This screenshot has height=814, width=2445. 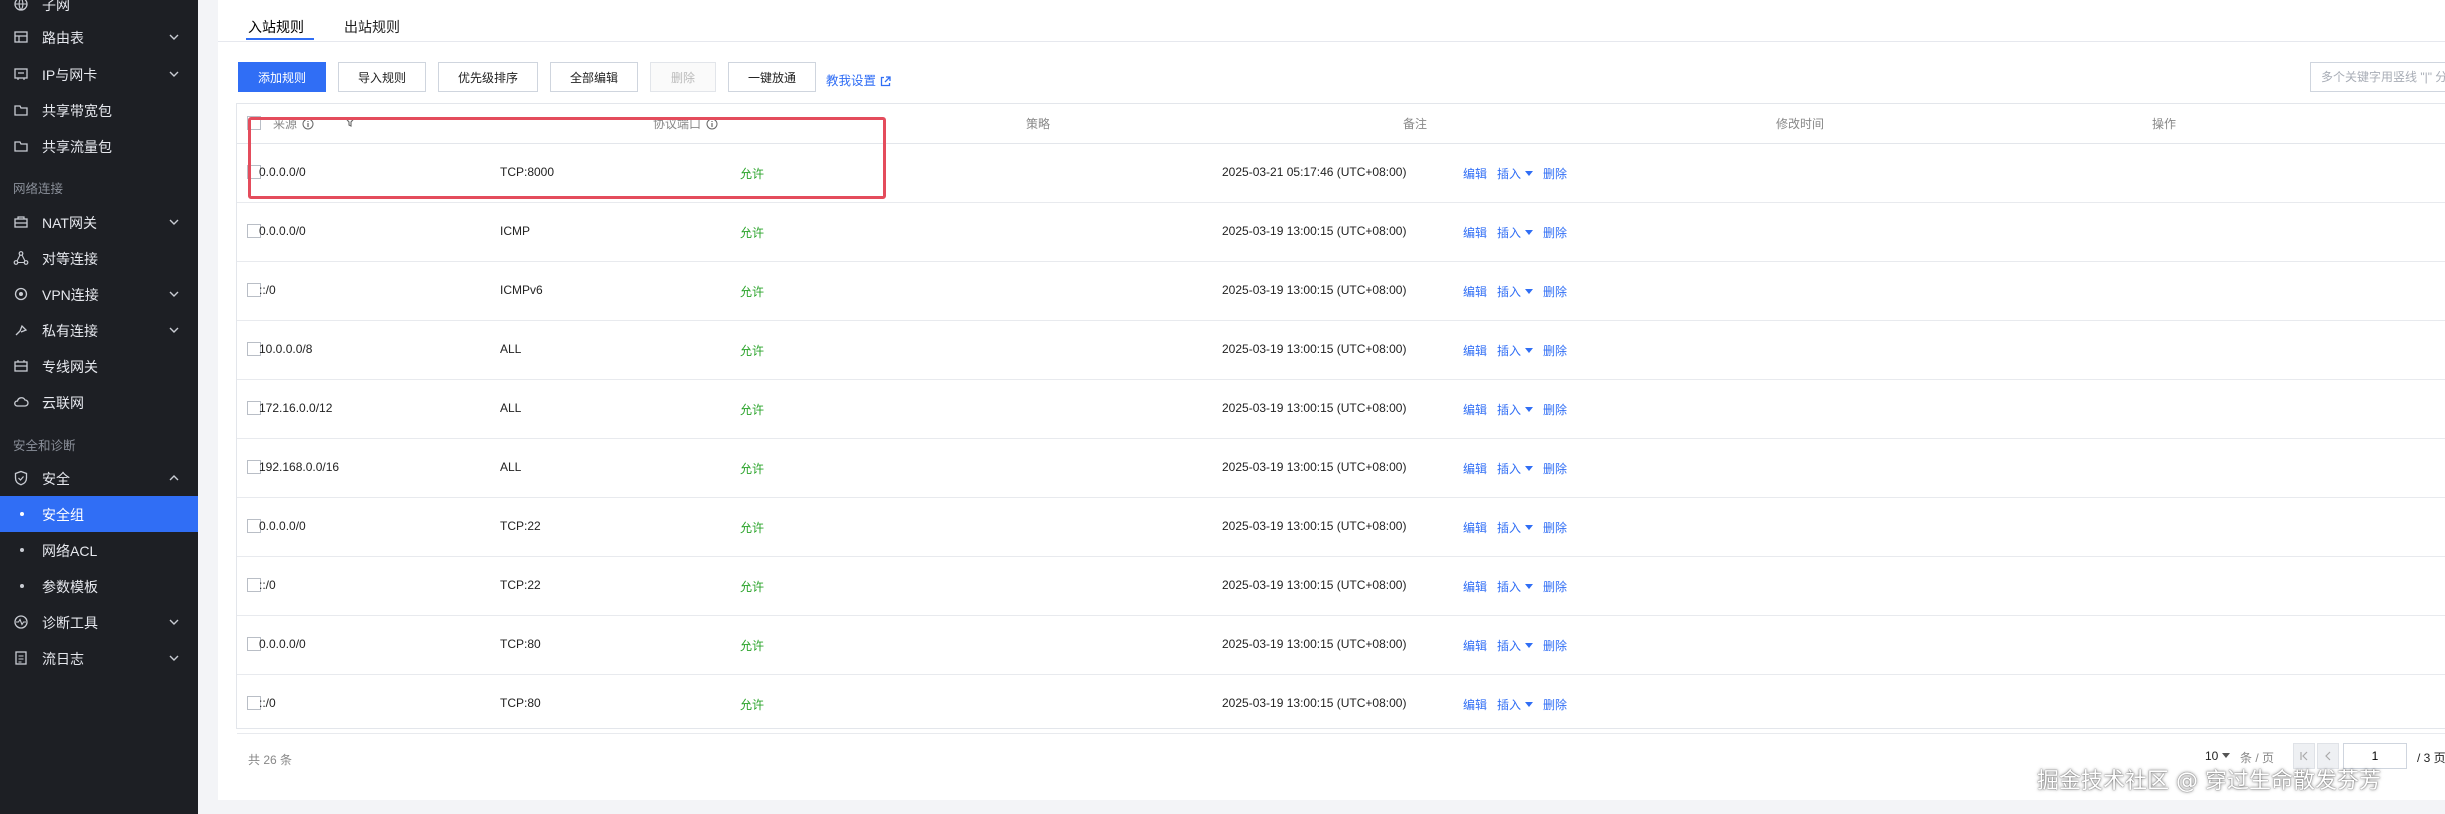 I want to click on search-input, so click(x=2377, y=77).